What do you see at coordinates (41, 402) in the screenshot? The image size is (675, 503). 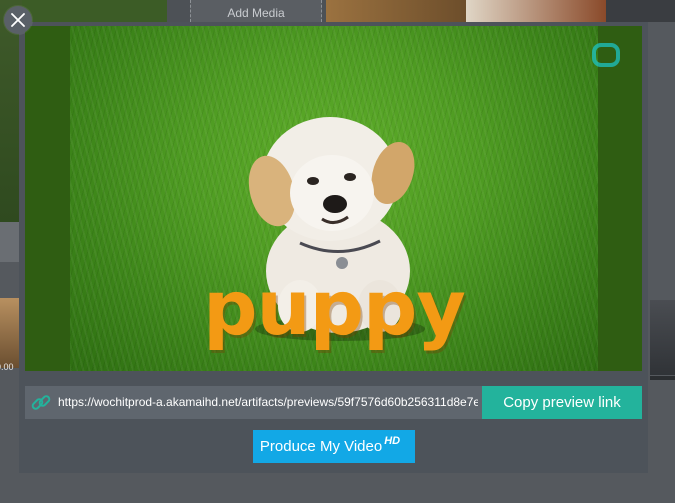 I see `link-icon` at bounding box center [41, 402].